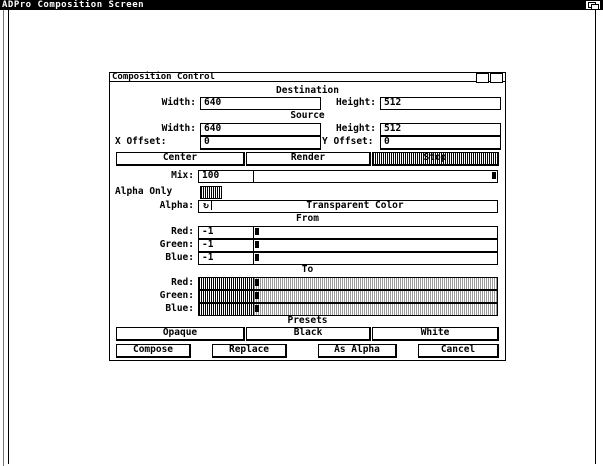  Describe the element at coordinates (435, 159) in the screenshot. I see `stop-button: Stop` at that location.